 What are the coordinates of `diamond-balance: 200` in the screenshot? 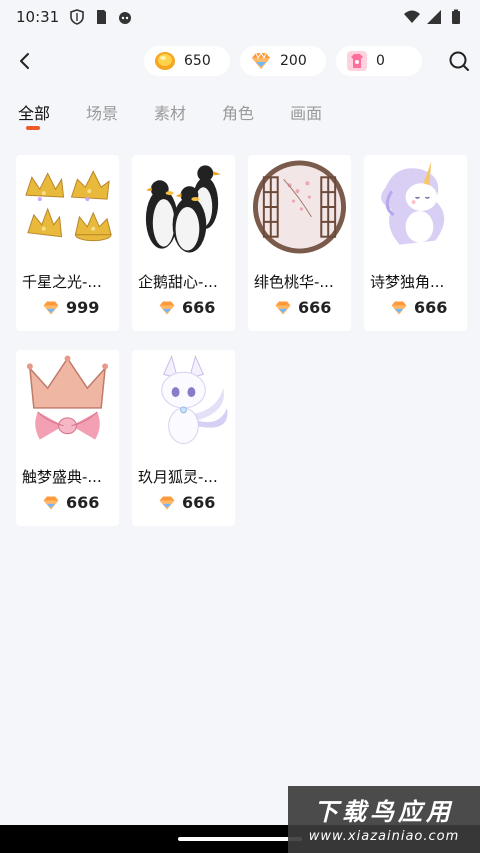 It's located at (283, 61).